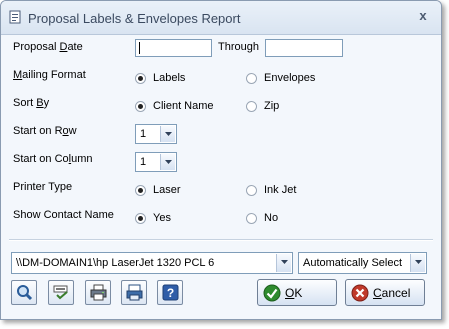 This screenshot has height=329, width=449. Describe the element at coordinates (173, 48) in the screenshot. I see `proposal-date-from-input` at that location.